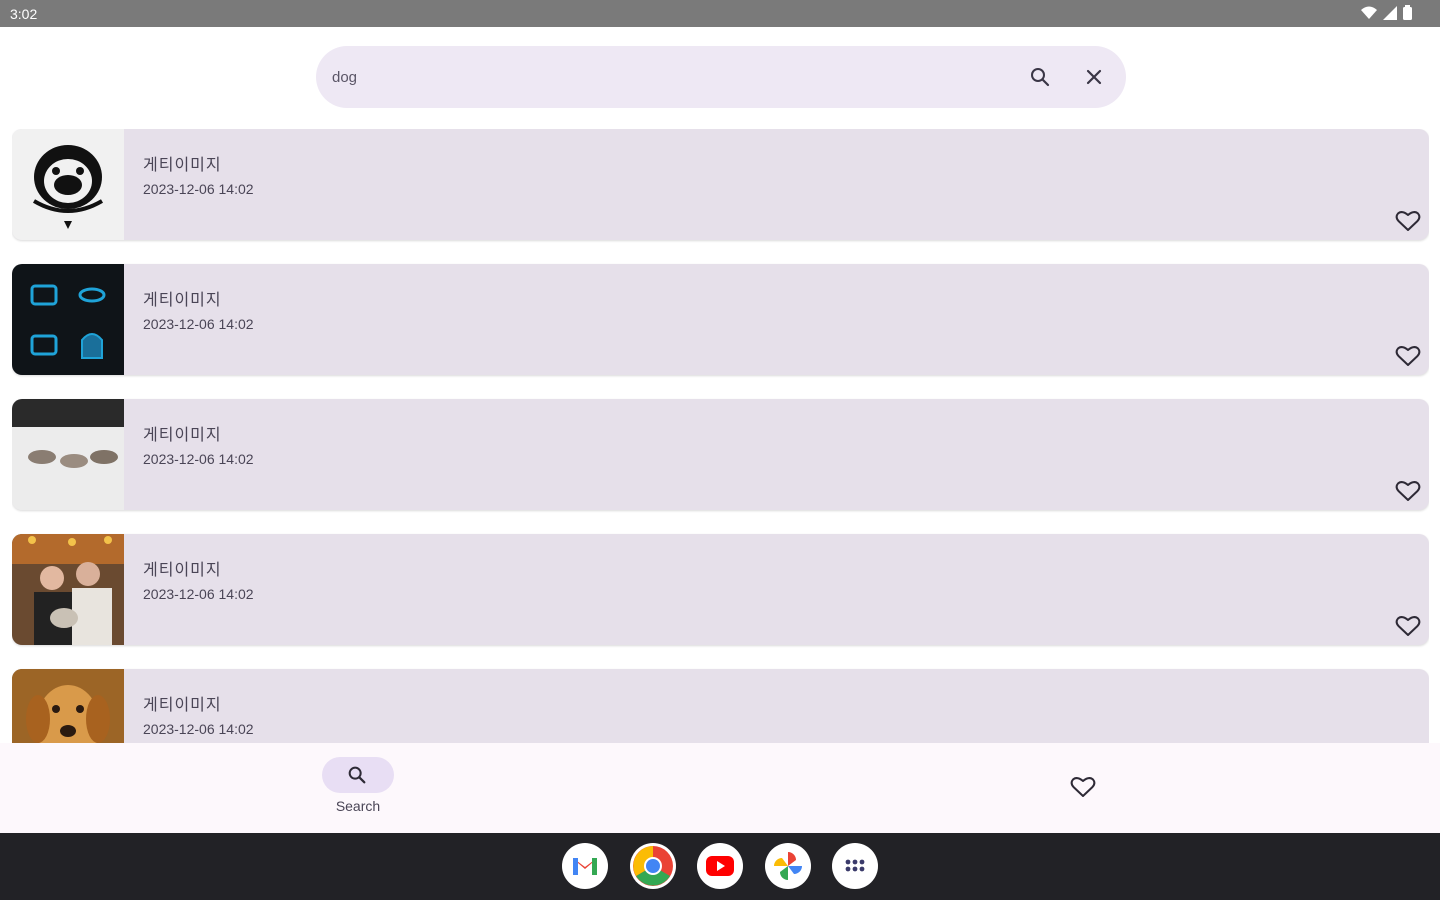 The height and width of the screenshot is (900, 1440). What do you see at coordinates (68, 454) in the screenshot?
I see `thumbnail-sled-dogs` at bounding box center [68, 454].